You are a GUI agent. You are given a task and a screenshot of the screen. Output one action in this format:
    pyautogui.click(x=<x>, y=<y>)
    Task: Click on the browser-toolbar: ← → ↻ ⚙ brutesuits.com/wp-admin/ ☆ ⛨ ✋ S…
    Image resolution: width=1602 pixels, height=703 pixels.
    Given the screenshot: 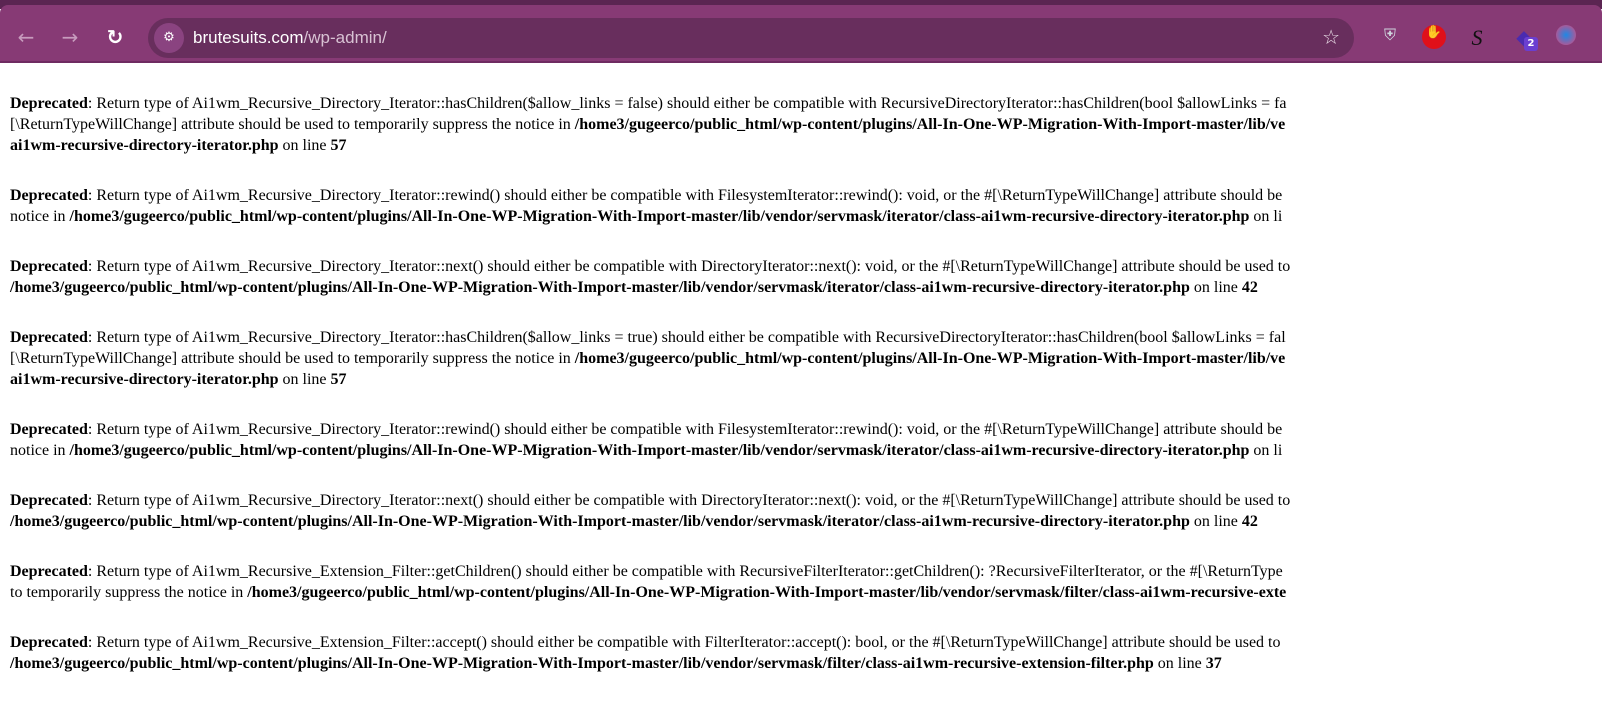 What is the action you would take?
    pyautogui.click(x=801, y=33)
    